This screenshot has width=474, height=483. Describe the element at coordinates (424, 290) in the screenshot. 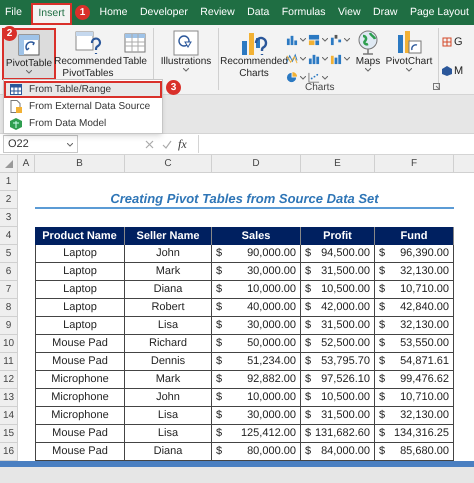

I see `cell-value: 10,710.00` at that location.